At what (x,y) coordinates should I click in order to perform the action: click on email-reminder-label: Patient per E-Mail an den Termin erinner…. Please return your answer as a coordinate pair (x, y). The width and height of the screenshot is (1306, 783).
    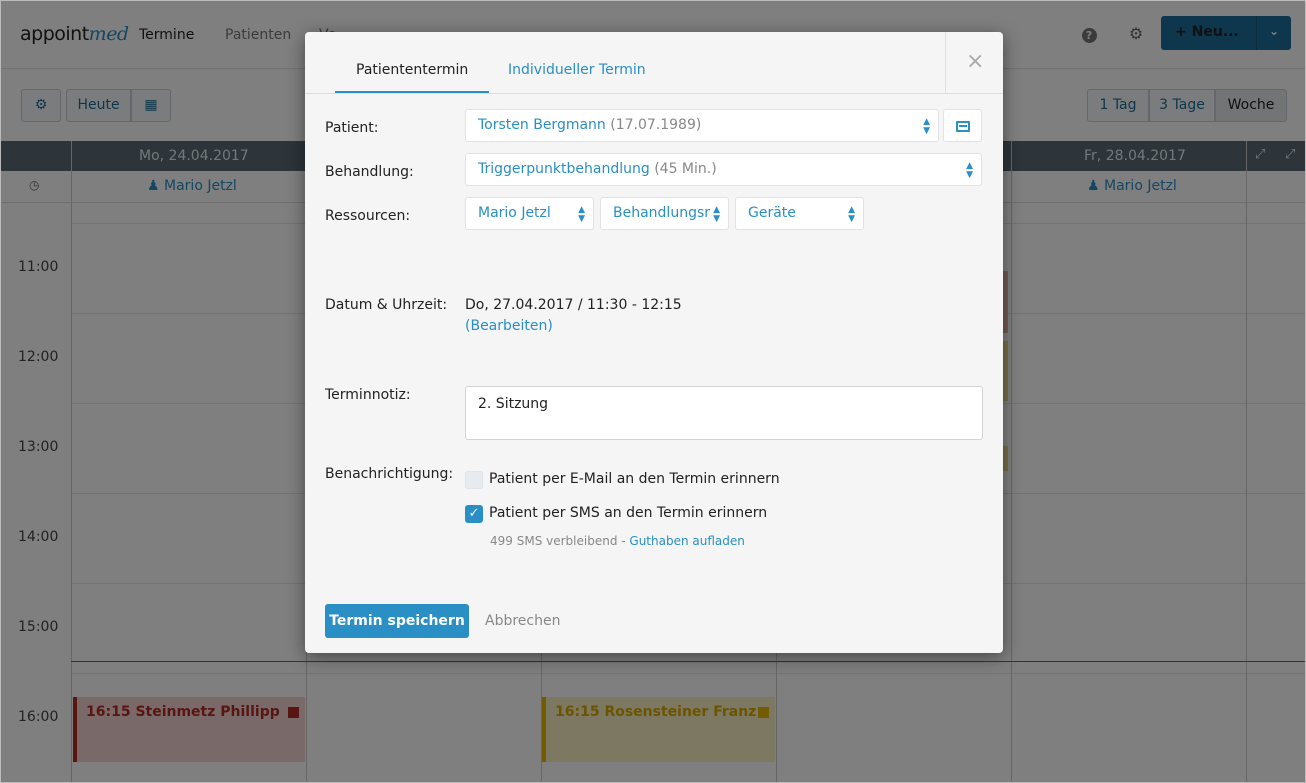
    Looking at the image, I should click on (634, 479).